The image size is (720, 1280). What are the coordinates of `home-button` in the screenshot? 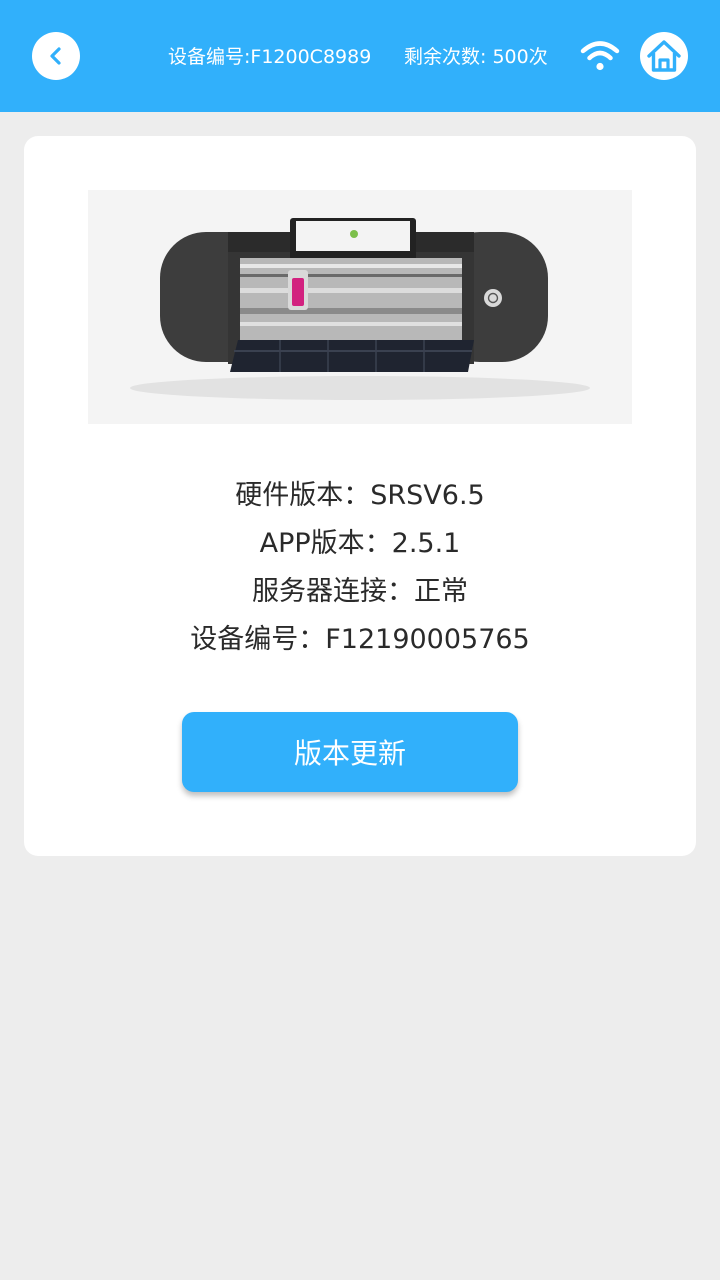 It's located at (664, 56).